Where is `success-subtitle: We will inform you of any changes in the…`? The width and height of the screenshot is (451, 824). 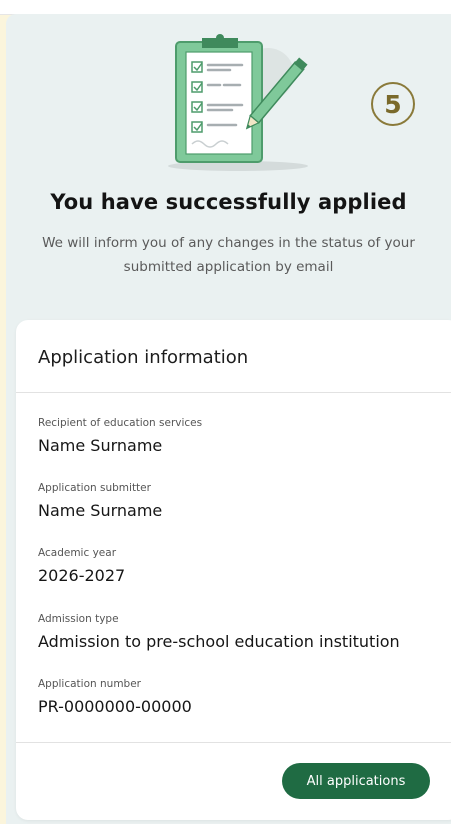 success-subtitle: We will inform you of any changes in the… is located at coordinates (228, 255).